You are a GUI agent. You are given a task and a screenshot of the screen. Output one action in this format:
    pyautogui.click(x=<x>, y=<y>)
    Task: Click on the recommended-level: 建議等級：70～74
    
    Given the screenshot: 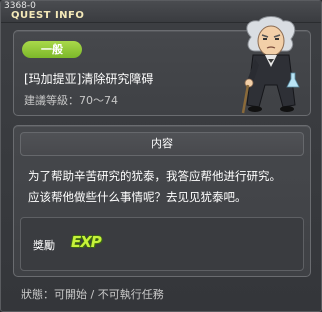 What is the action you would take?
    pyautogui.click(x=71, y=100)
    